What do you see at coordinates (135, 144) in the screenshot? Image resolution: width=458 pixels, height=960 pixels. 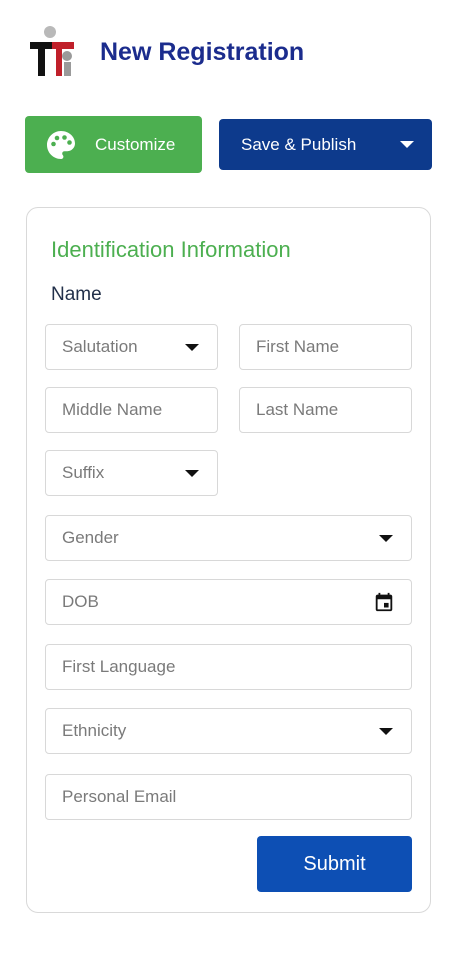 I see `customize-label: Customize` at bounding box center [135, 144].